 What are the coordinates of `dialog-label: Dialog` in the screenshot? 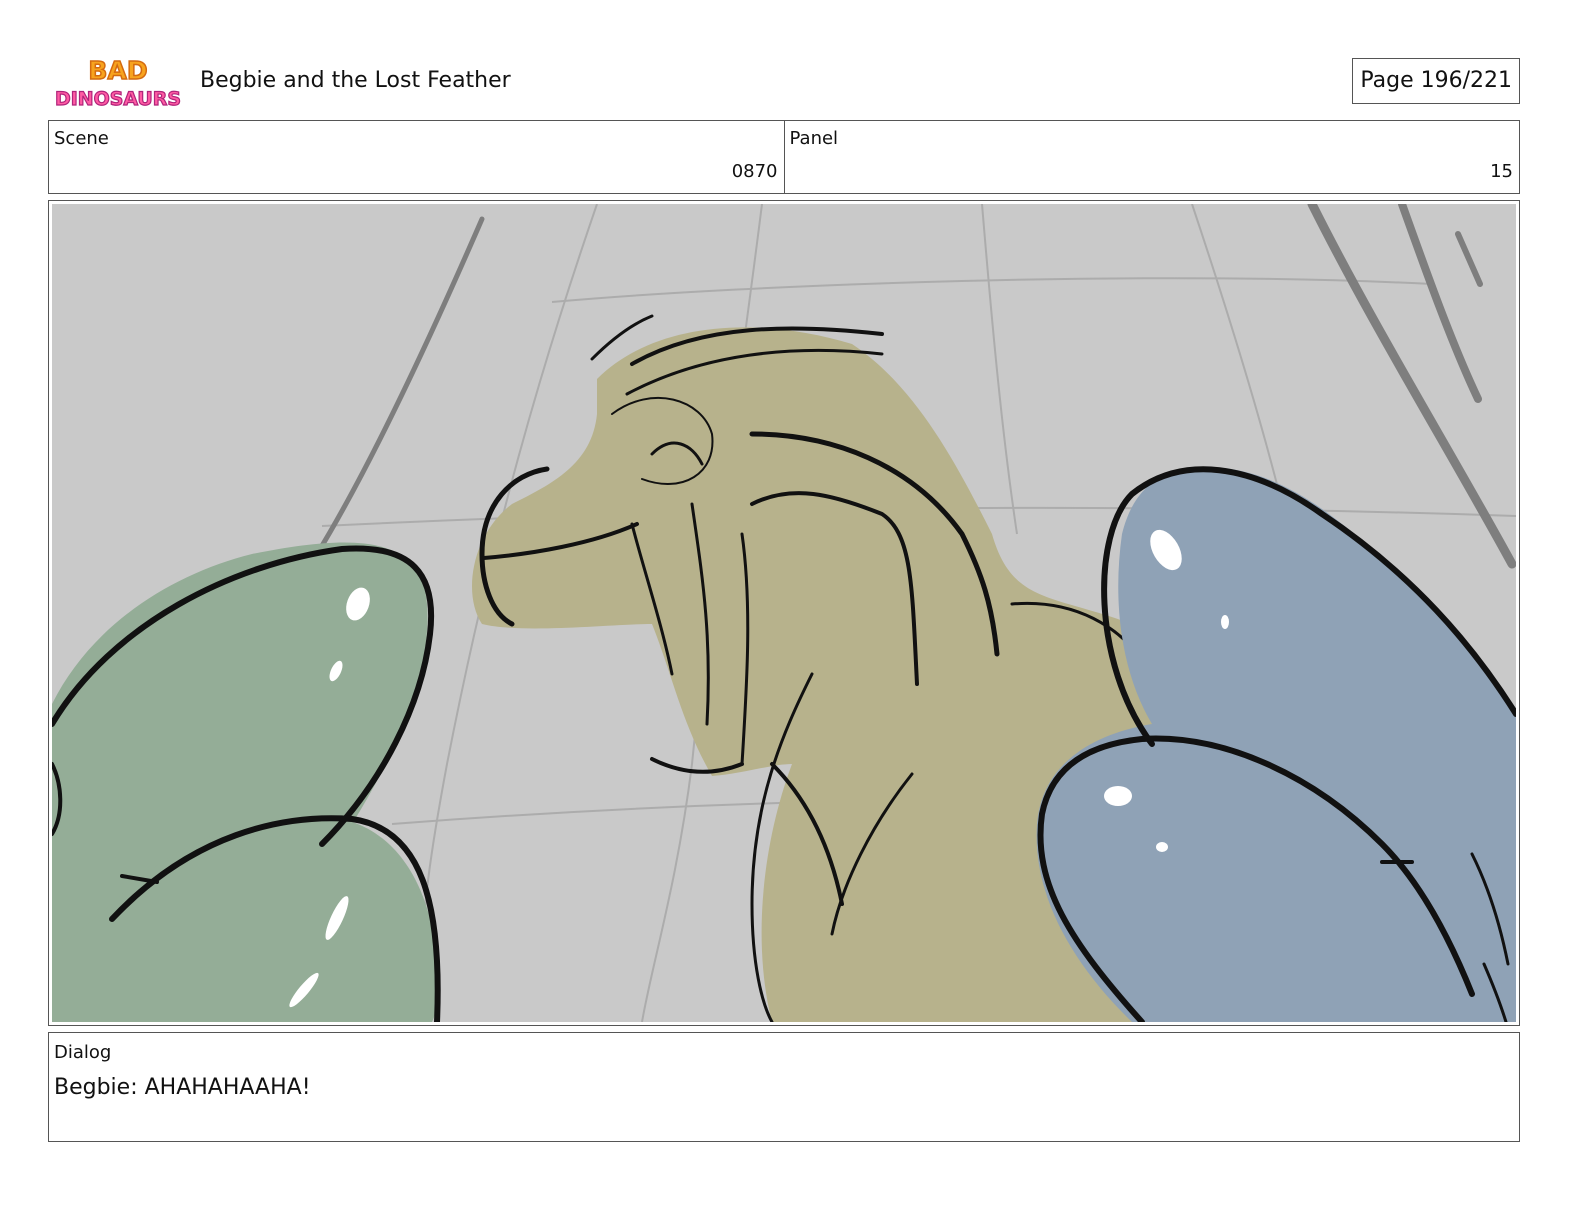 It's located at (83, 1052).